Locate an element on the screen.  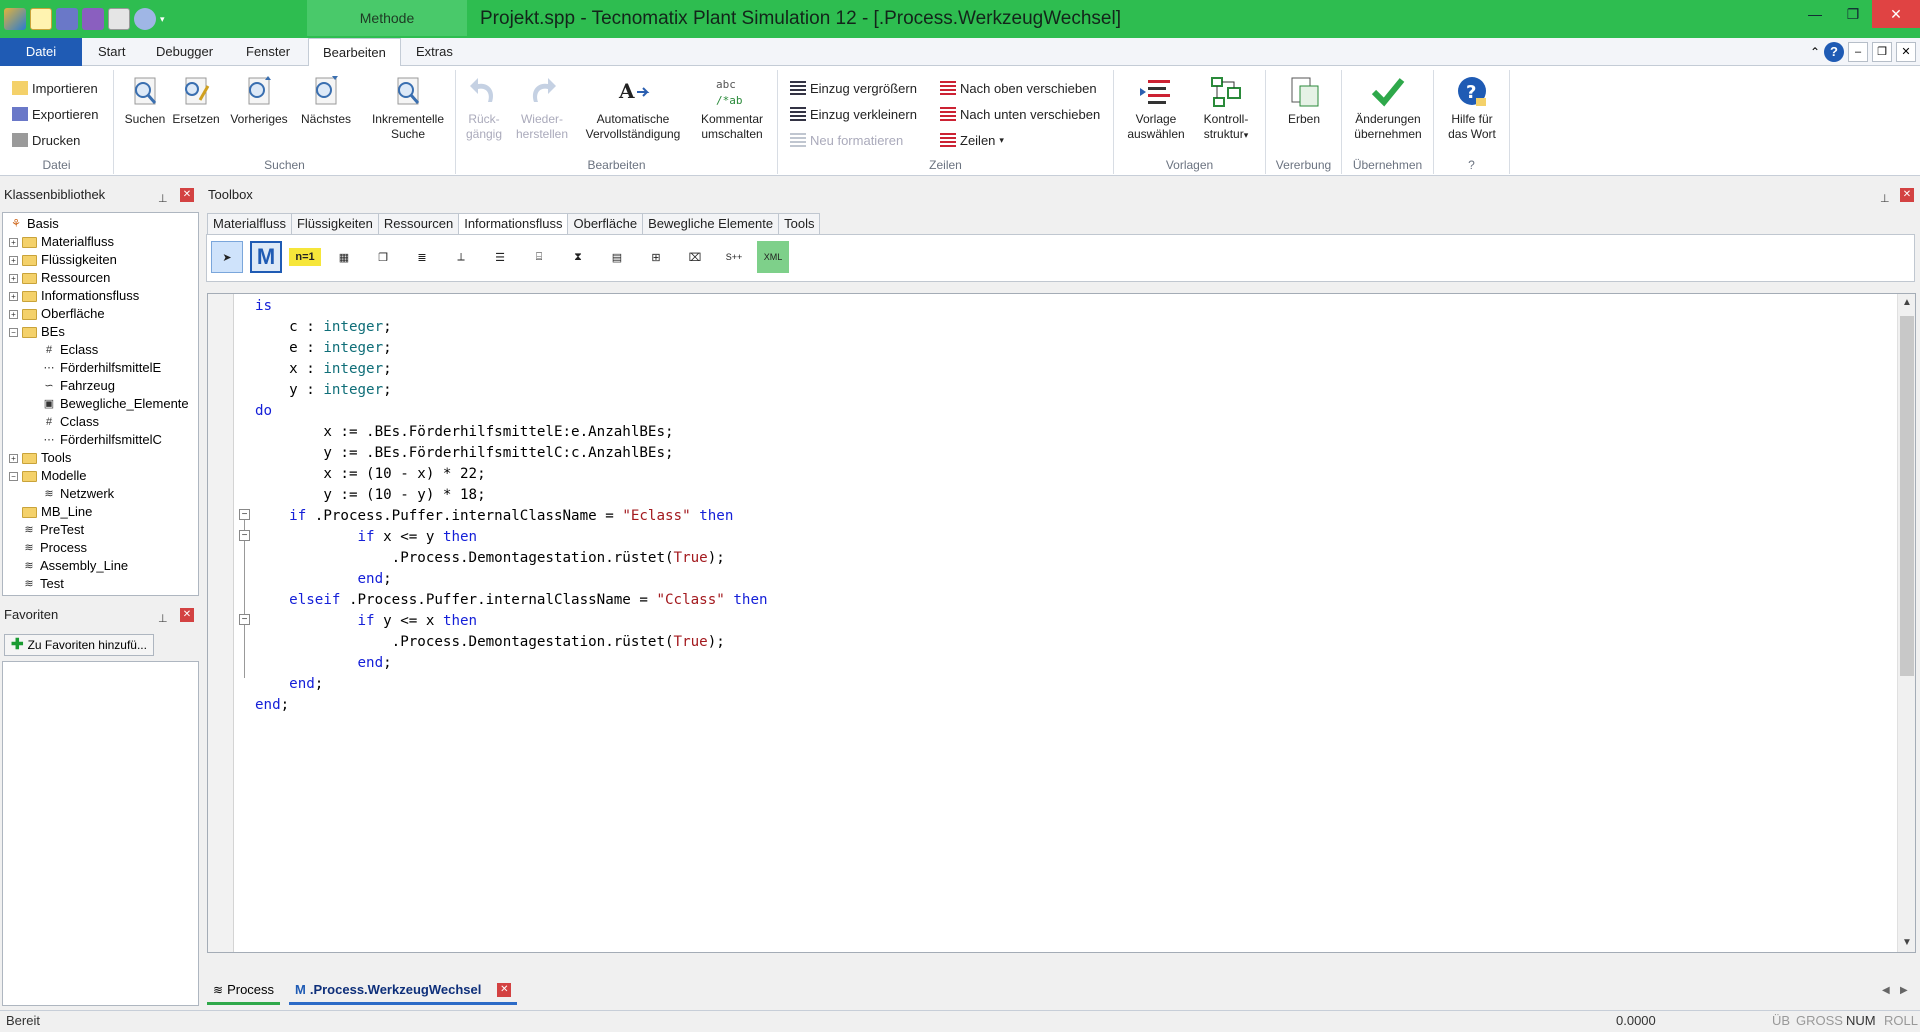
tab-extras: Extras is located at coordinates (434, 52).